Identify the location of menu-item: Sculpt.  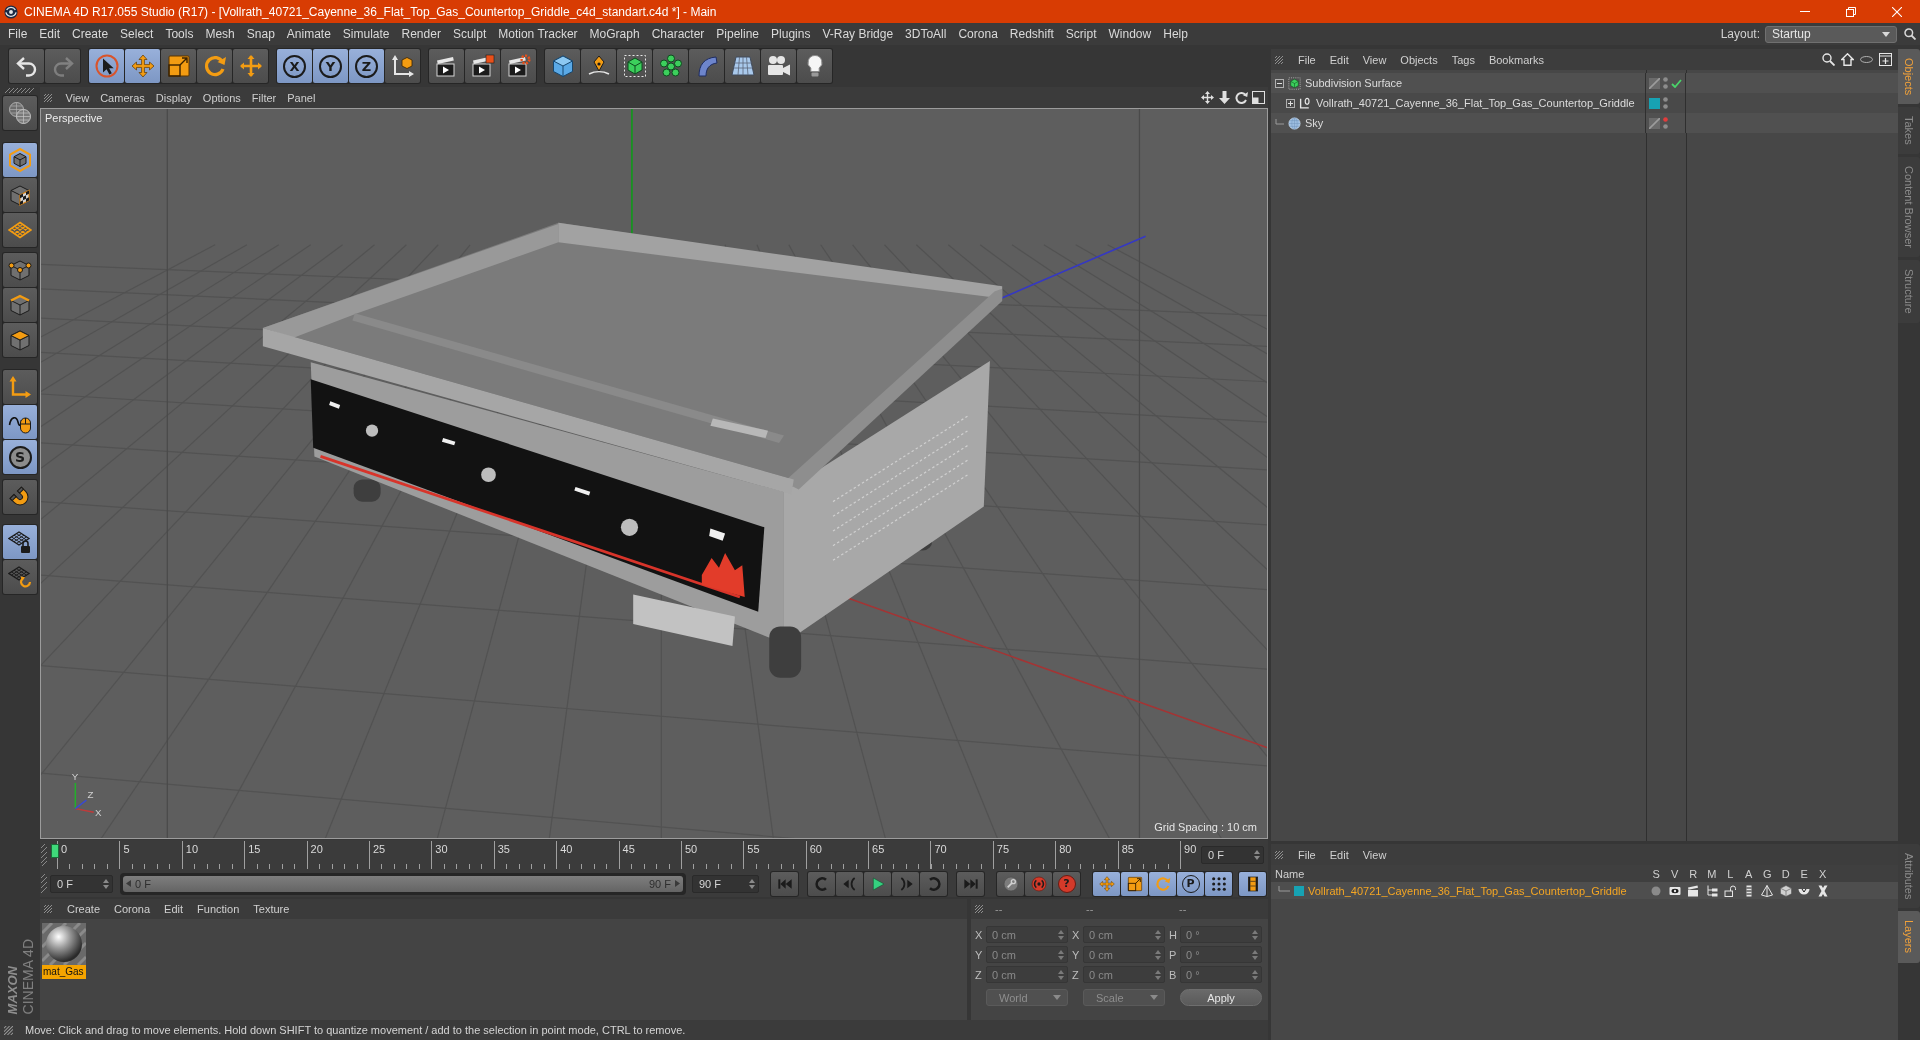
(469, 34).